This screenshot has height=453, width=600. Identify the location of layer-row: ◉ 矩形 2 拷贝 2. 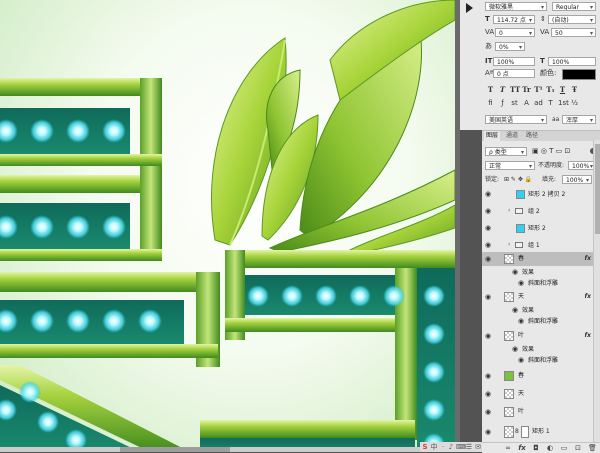
(537, 194).